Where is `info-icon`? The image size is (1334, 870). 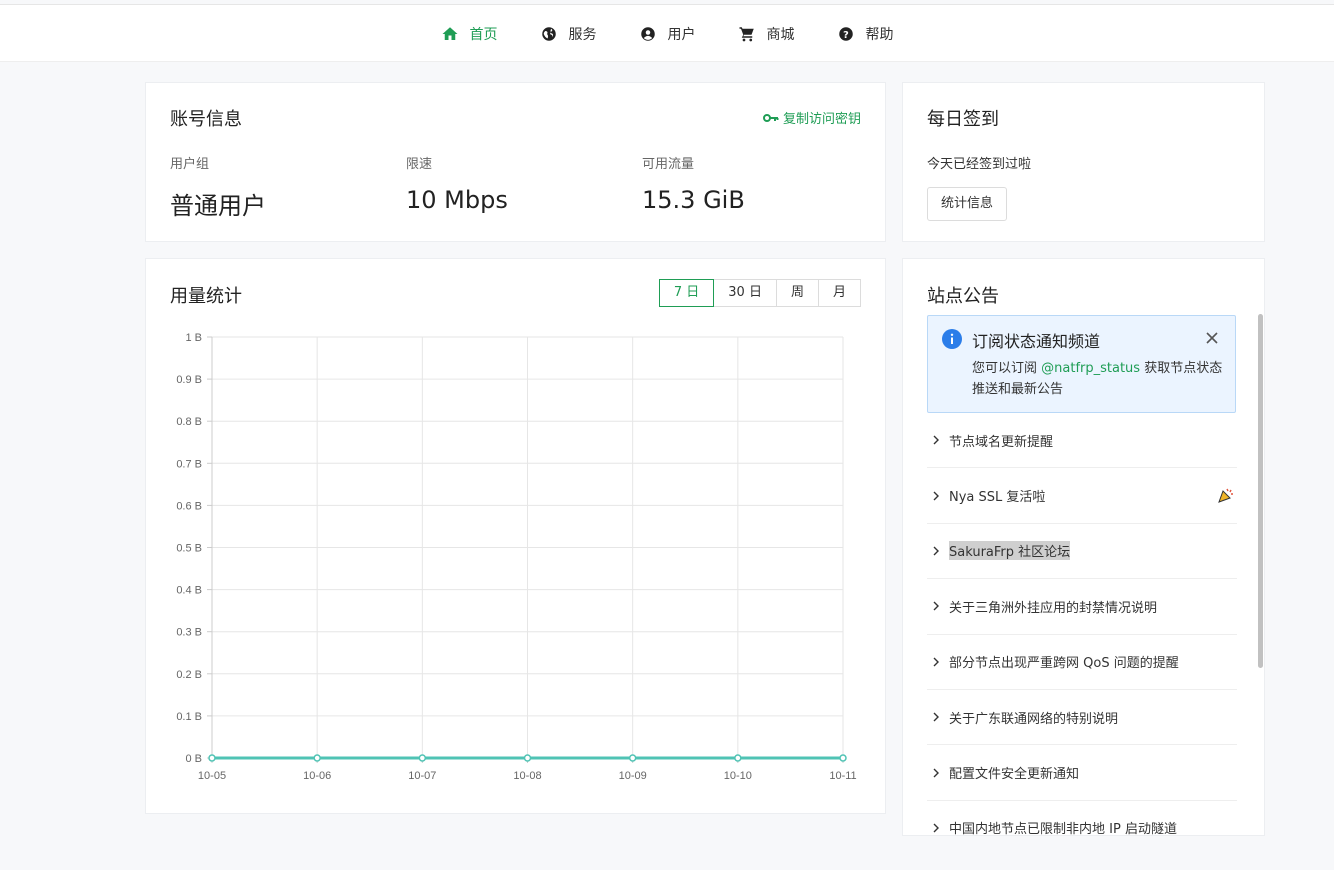 info-icon is located at coordinates (952, 339).